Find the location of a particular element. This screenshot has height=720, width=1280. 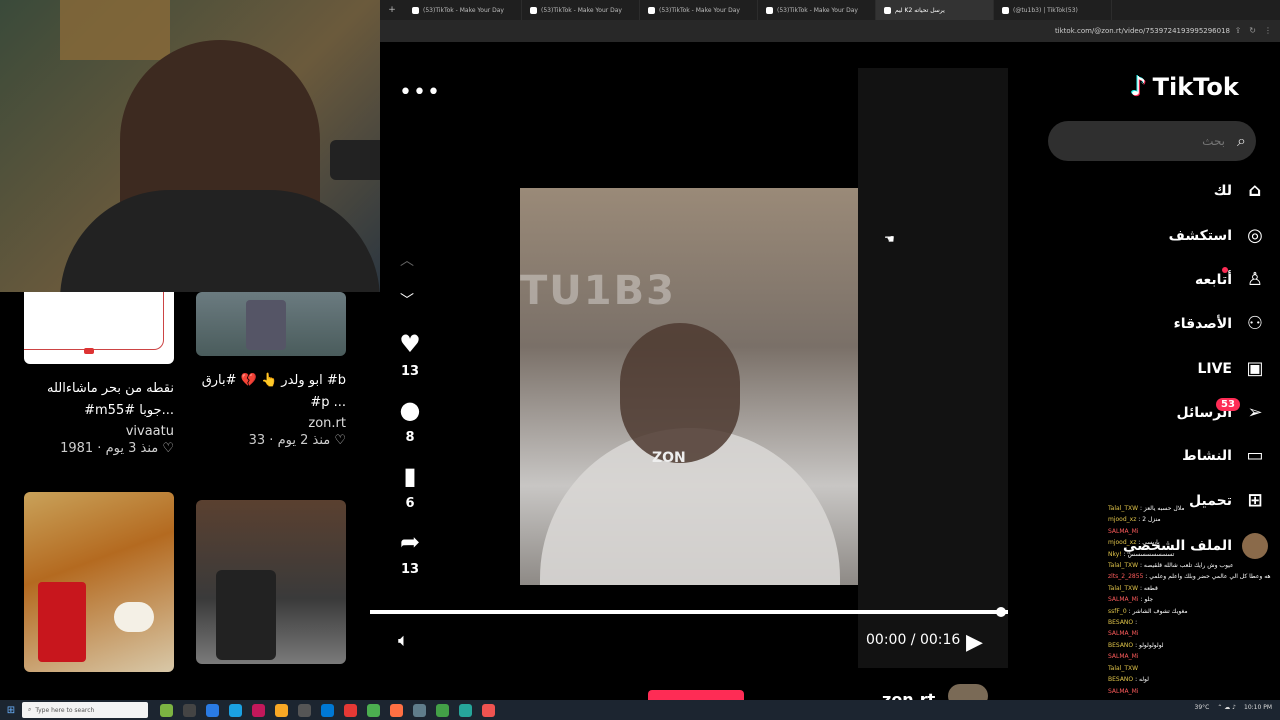

weather-text: 39°C is located at coordinates (1202, 707).